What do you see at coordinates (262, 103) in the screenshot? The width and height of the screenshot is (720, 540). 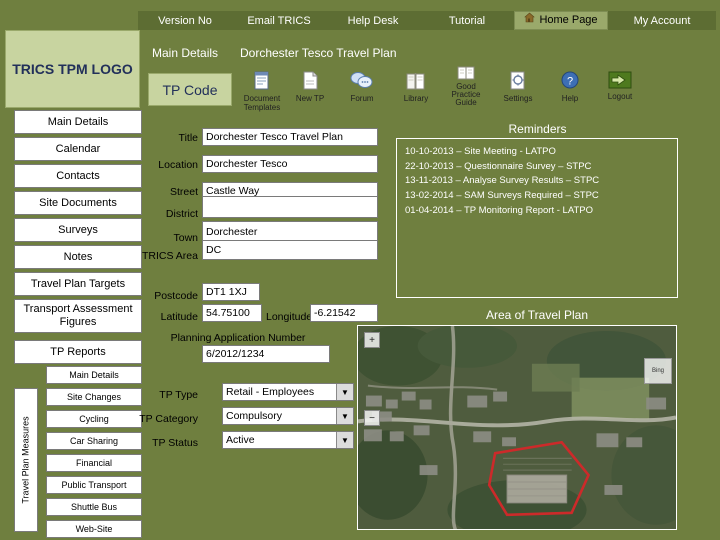 I see `toolbar-document-templates-label: Document Templates` at bounding box center [262, 103].